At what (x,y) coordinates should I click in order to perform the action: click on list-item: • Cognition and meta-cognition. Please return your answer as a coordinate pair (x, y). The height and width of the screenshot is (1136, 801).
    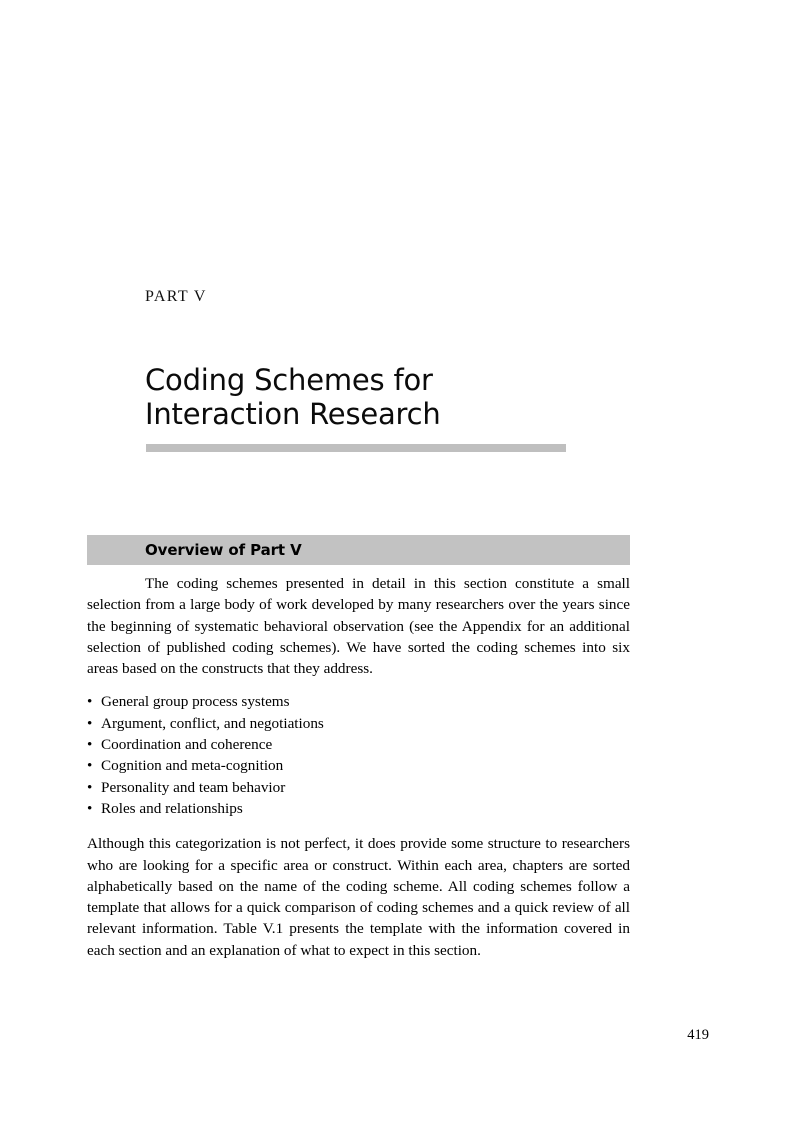
    Looking at the image, I should click on (358, 765).